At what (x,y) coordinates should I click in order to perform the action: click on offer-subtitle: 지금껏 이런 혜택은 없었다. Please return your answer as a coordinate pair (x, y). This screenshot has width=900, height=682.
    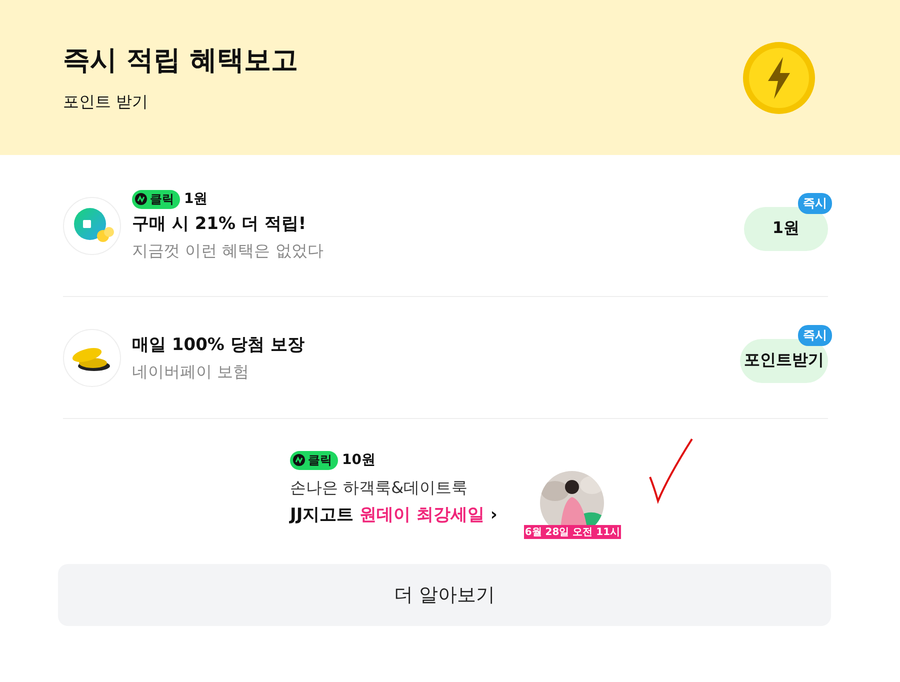
    Looking at the image, I should click on (228, 251).